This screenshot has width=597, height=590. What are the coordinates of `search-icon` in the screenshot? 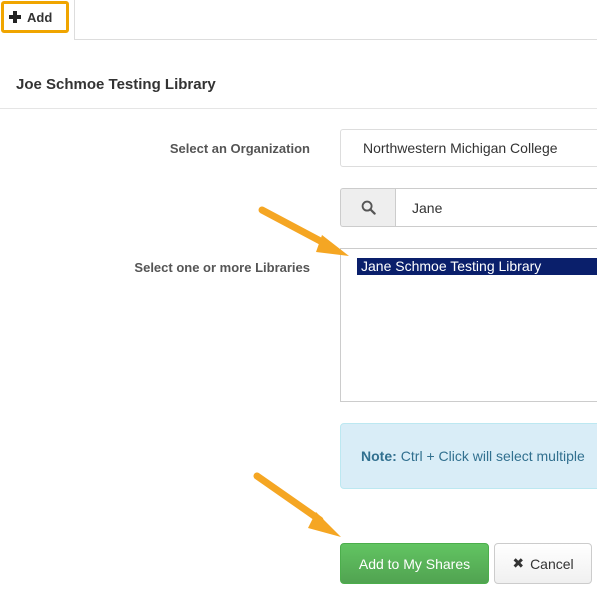 It's located at (368, 207).